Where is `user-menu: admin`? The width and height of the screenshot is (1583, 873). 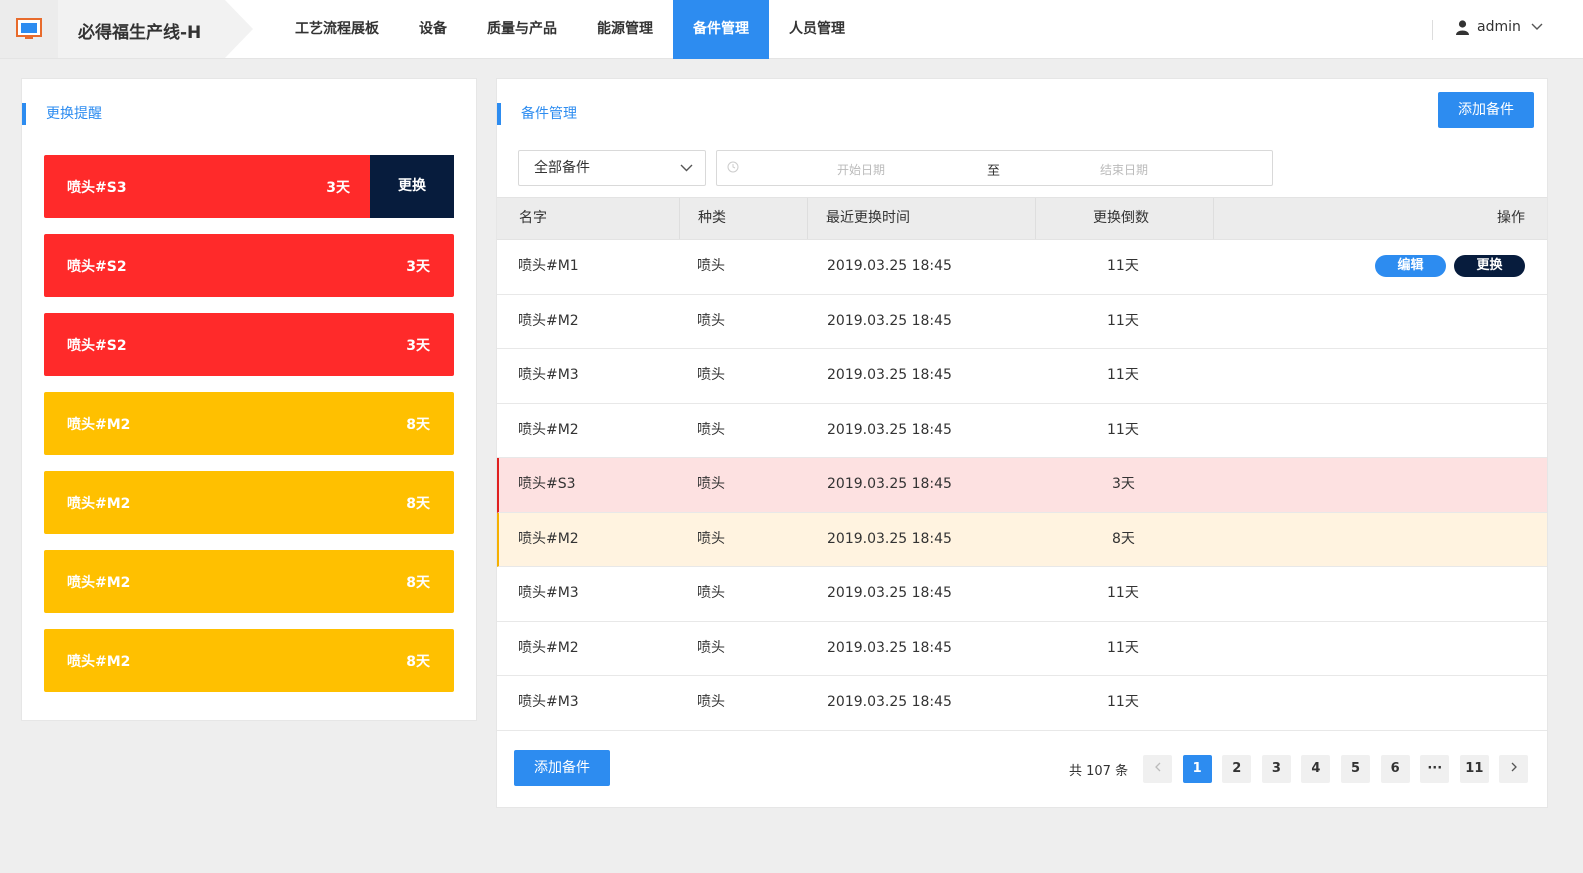 user-menu: admin is located at coordinates (1499, 27).